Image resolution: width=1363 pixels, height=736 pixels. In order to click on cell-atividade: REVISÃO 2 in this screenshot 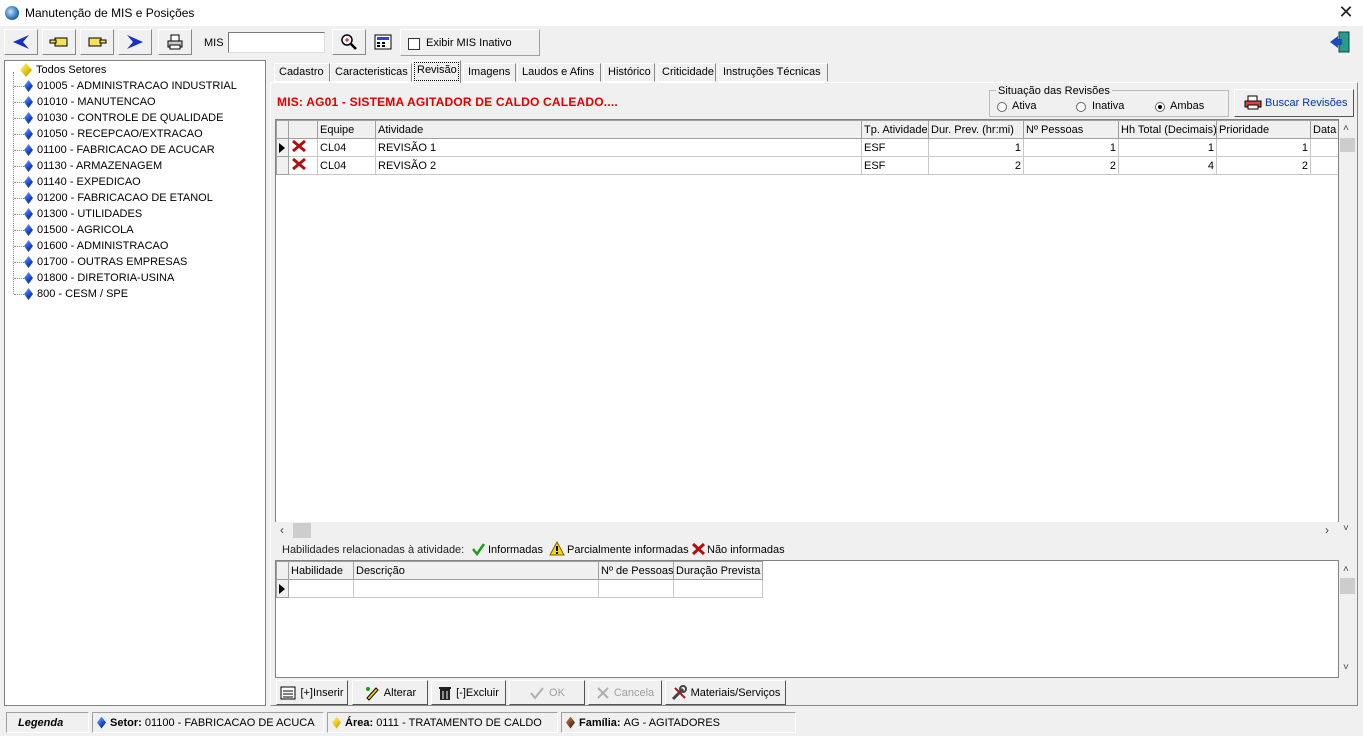, I will do `click(618, 165)`.